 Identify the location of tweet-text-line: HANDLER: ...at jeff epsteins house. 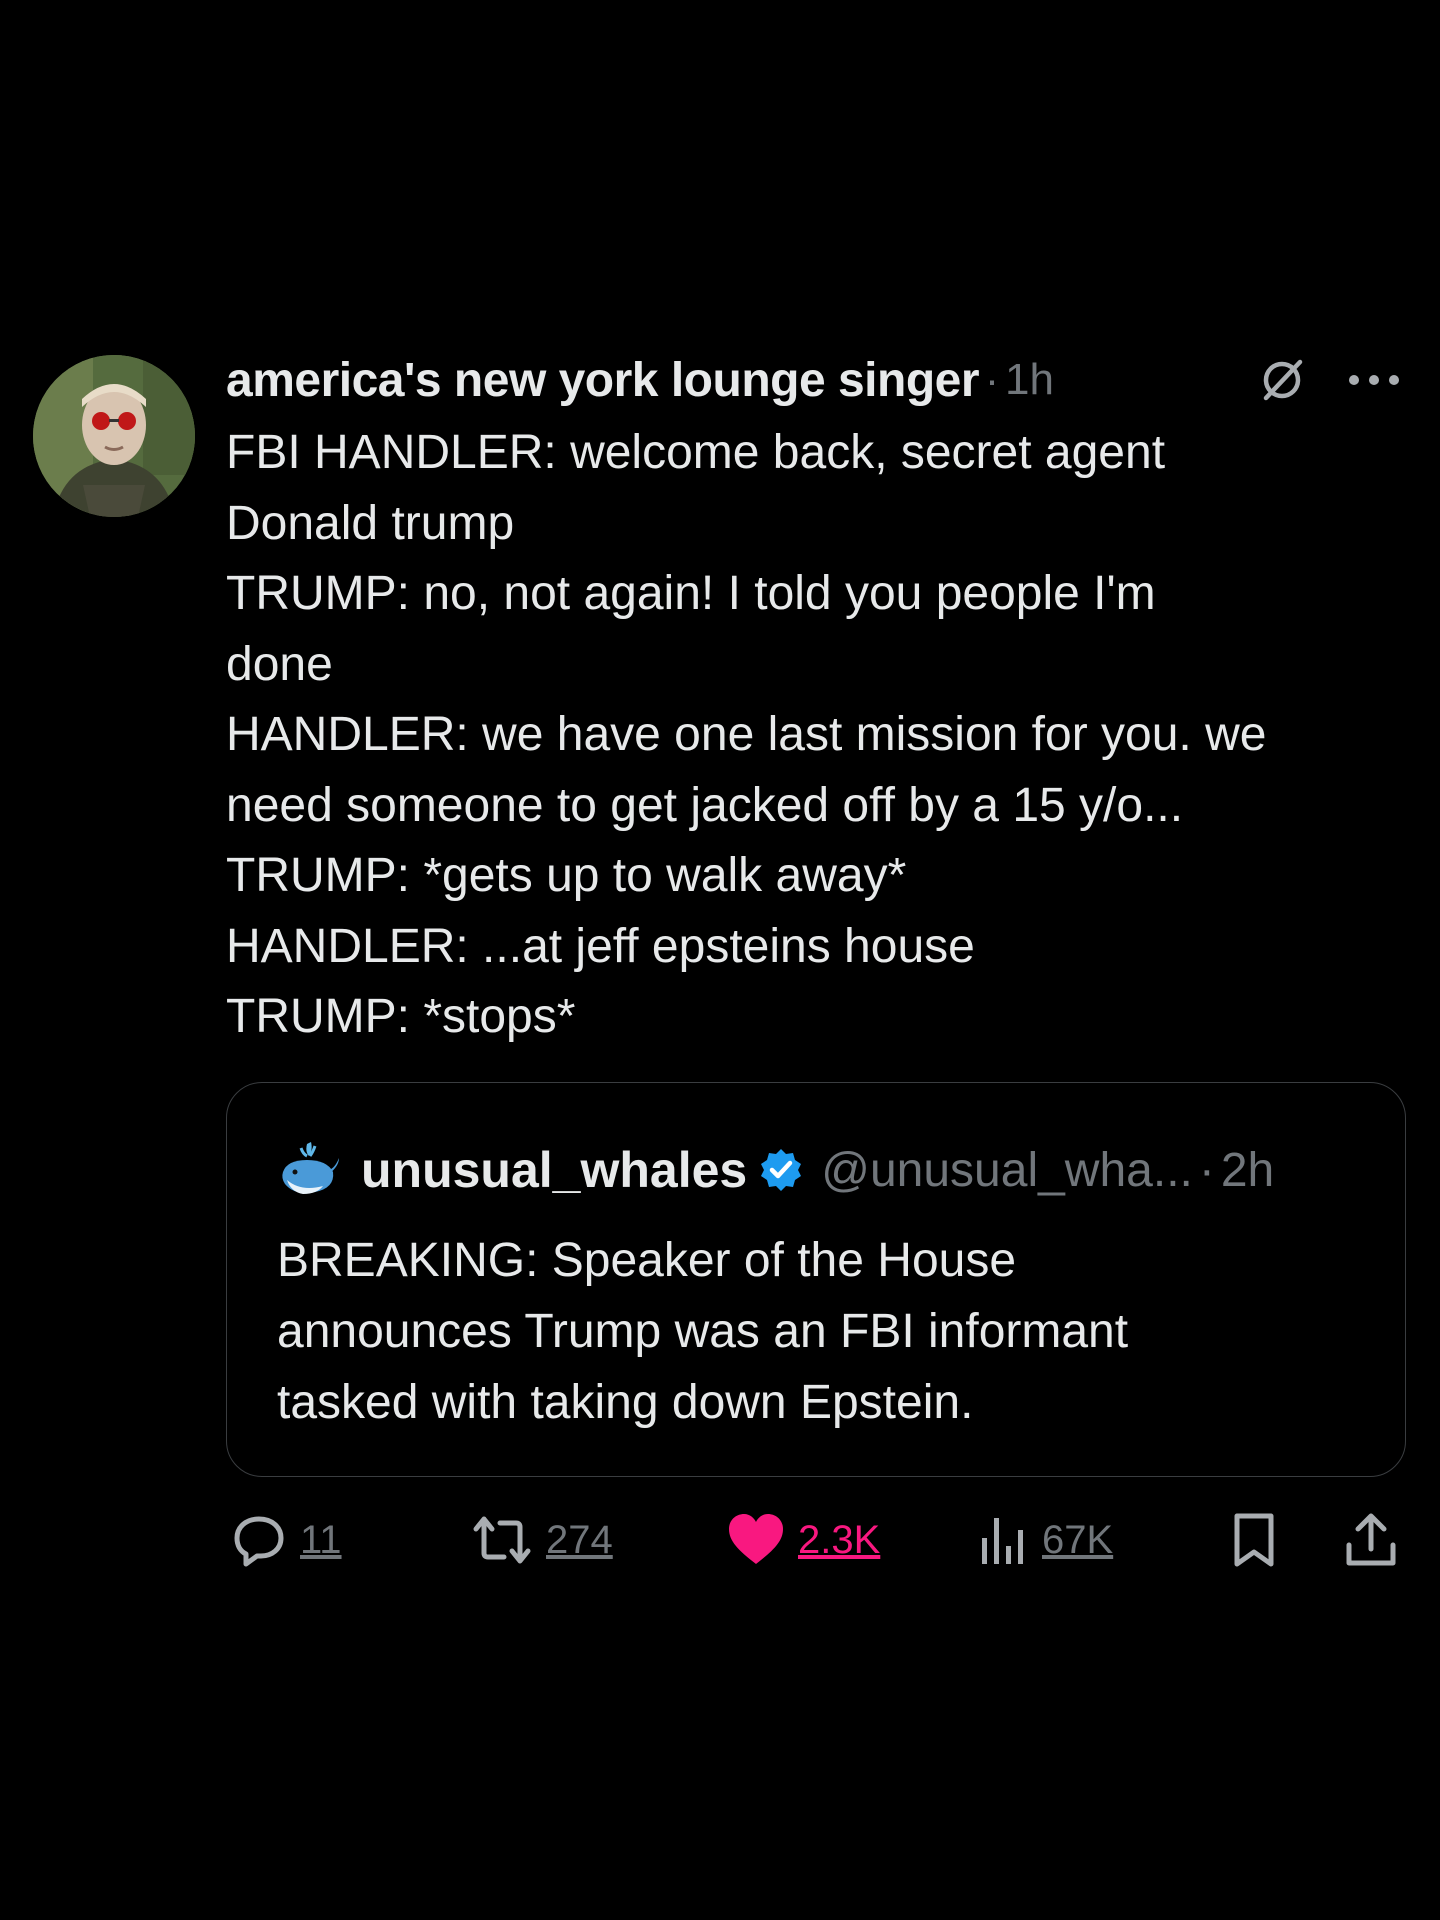
(600, 946).